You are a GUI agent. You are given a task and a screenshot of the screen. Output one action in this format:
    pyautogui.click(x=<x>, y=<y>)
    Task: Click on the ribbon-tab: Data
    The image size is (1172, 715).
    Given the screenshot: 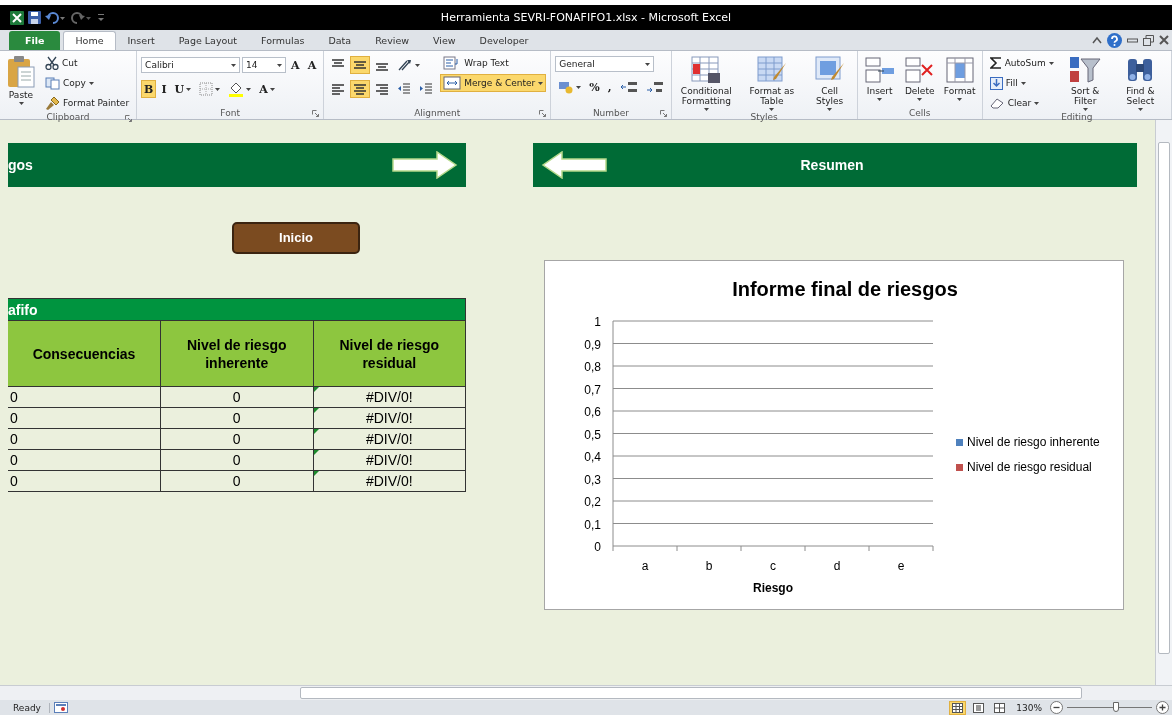 What is the action you would take?
    pyautogui.click(x=340, y=40)
    